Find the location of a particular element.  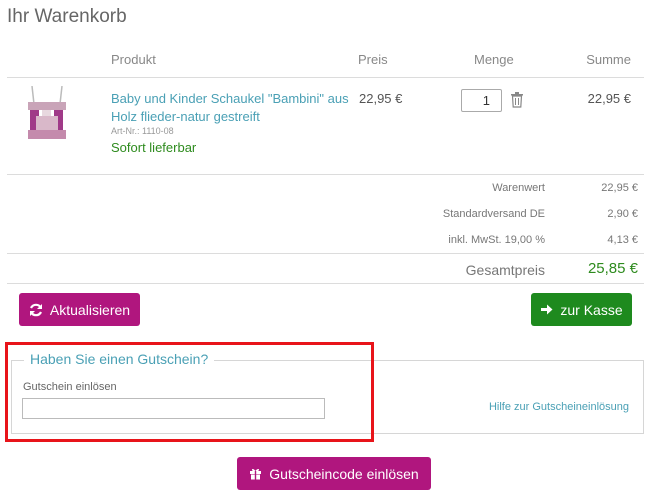

article-number: Art-Nr.: 1110-08 is located at coordinates (142, 131).